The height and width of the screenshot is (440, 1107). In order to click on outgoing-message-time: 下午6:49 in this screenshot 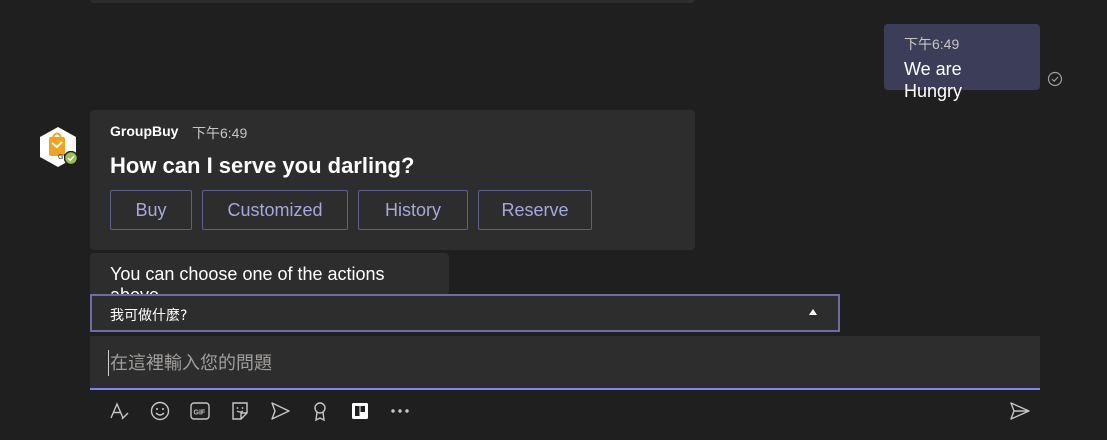, I will do `click(932, 44)`.